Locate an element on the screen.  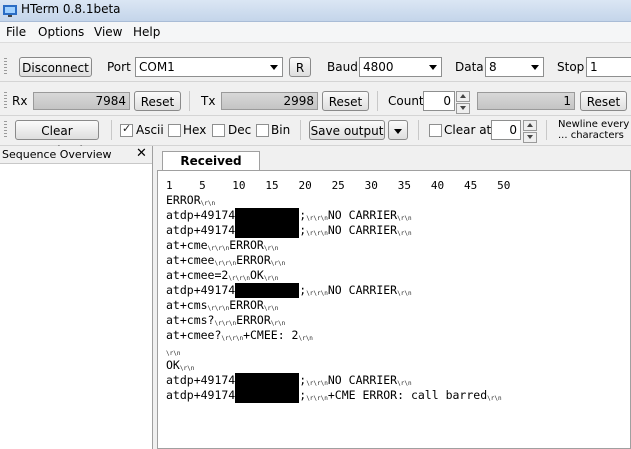
received-line: at+cms?\r\r\nERROR\r\n is located at coordinates (334, 320).